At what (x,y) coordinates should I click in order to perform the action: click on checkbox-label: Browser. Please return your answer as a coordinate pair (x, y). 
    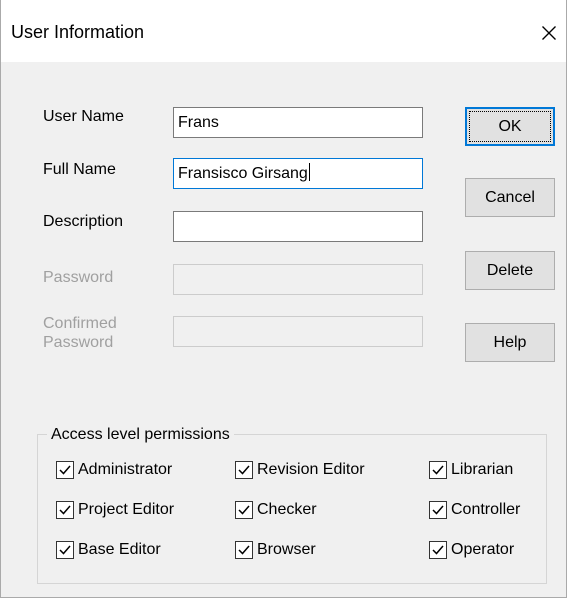
    Looking at the image, I should click on (286, 549).